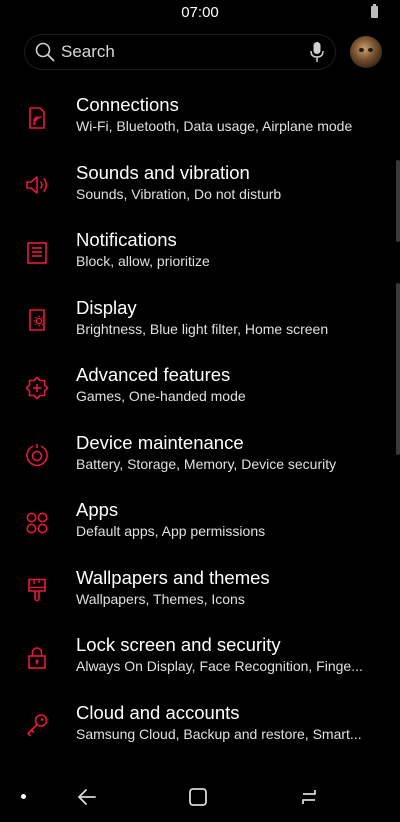  What do you see at coordinates (37, 320) in the screenshot?
I see `display-icon` at bounding box center [37, 320].